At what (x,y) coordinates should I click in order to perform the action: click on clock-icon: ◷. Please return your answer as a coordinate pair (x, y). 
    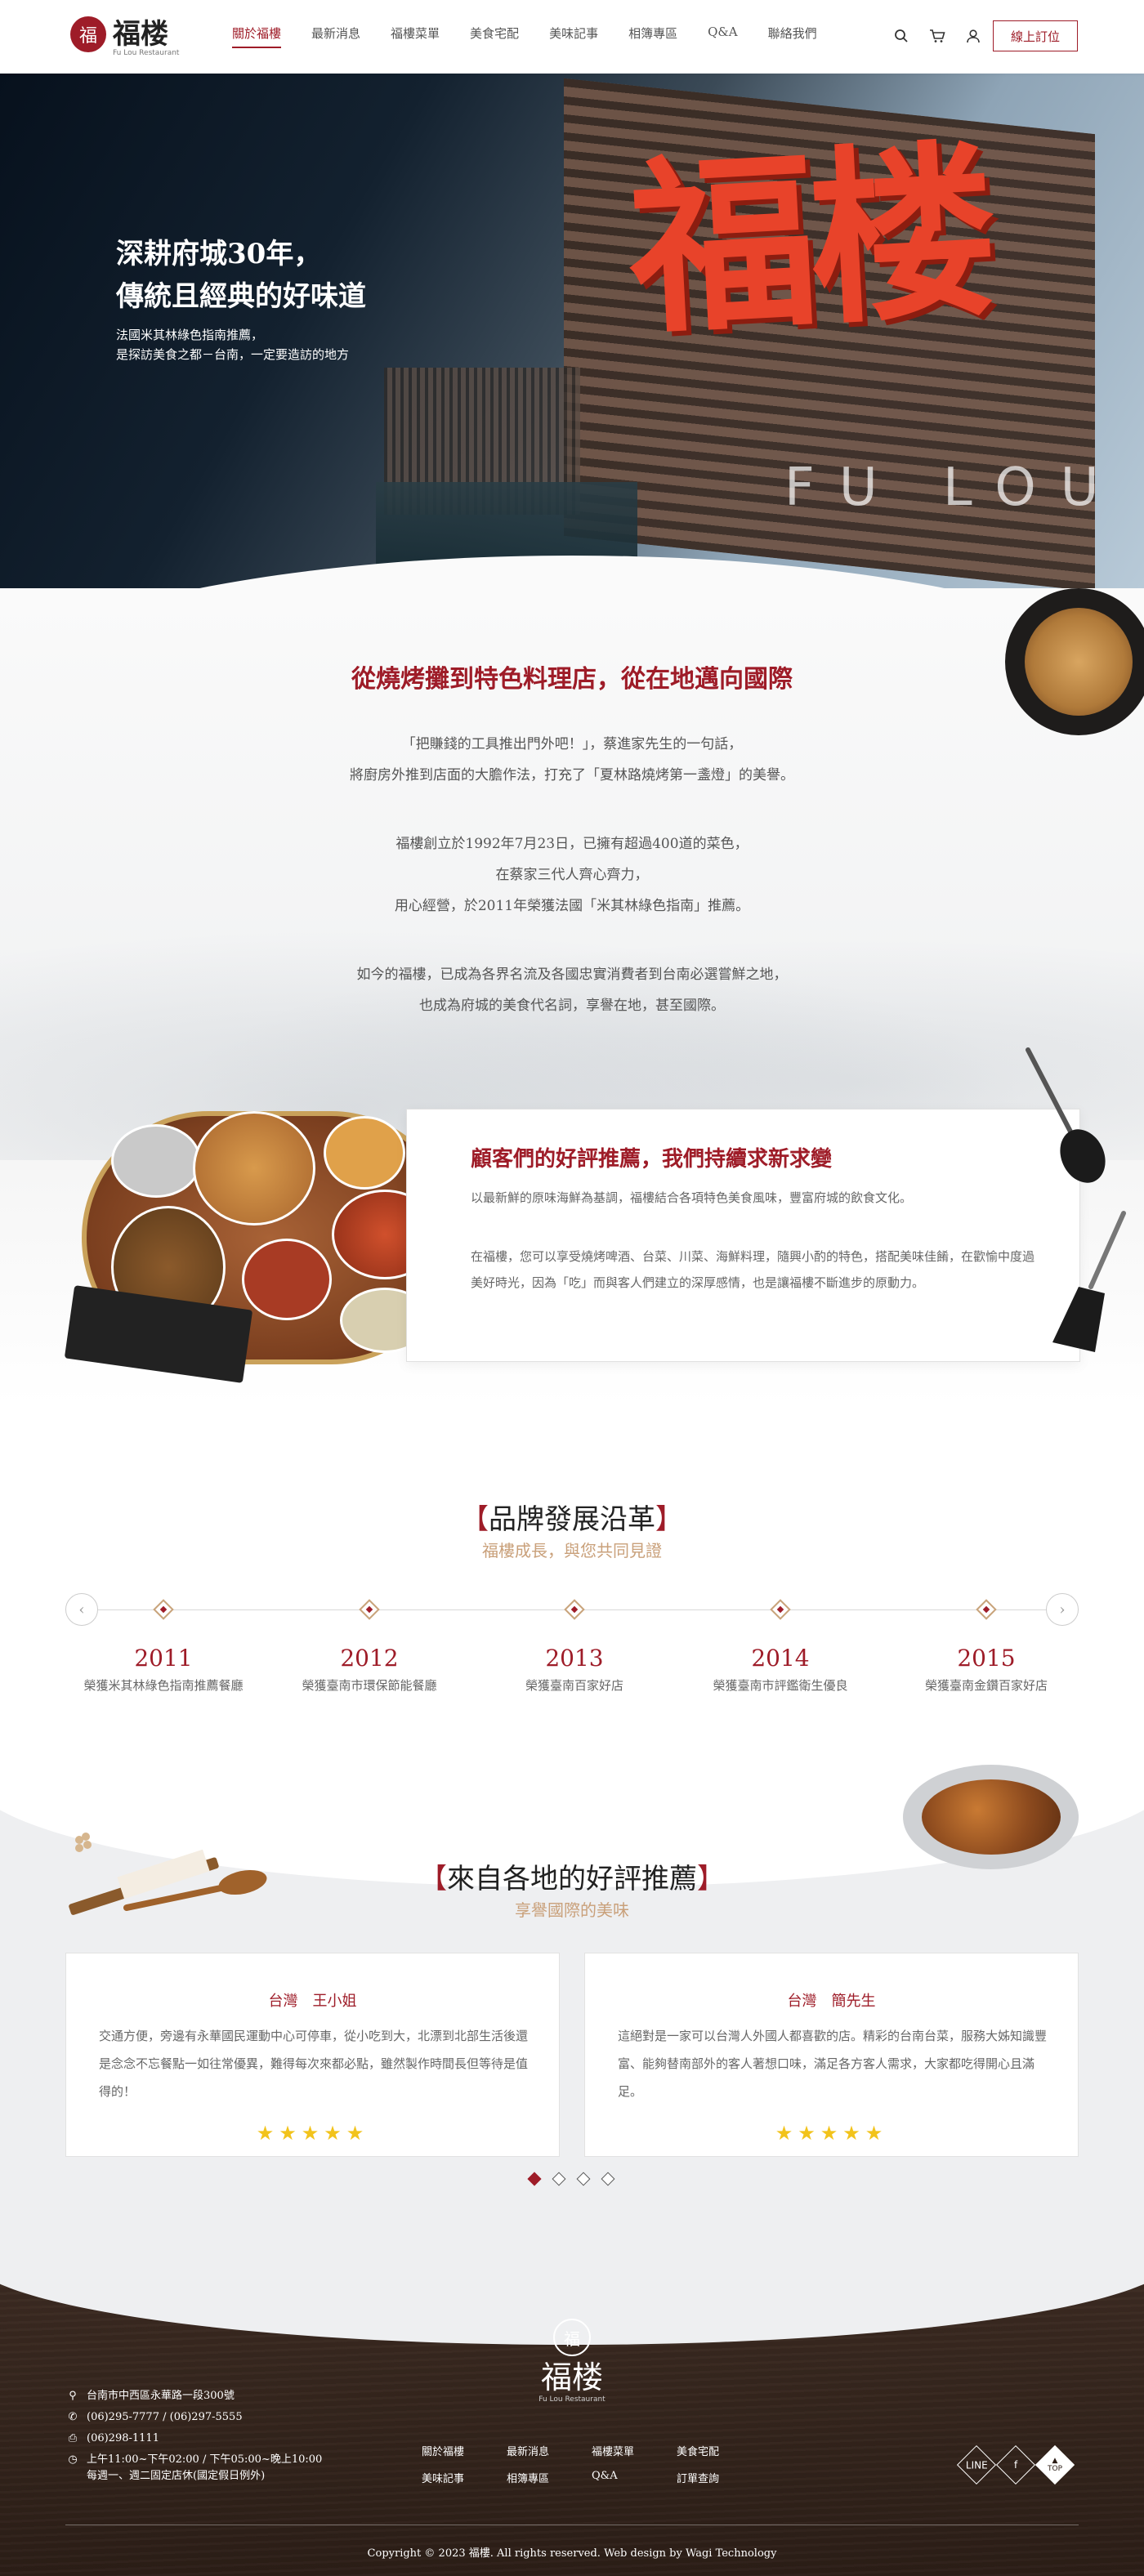
    Looking at the image, I should click on (73, 2460).